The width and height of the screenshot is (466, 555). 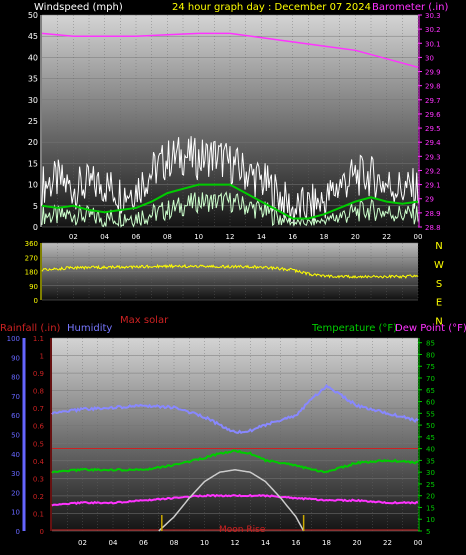 I want to click on temperature-tick-label: 35, so click(x=430, y=461).